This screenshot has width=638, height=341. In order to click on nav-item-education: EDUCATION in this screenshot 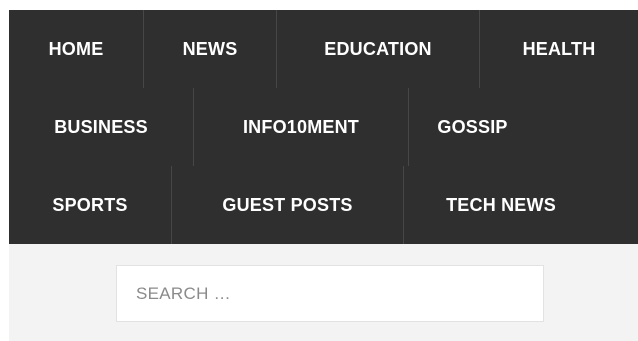, I will do `click(378, 49)`.